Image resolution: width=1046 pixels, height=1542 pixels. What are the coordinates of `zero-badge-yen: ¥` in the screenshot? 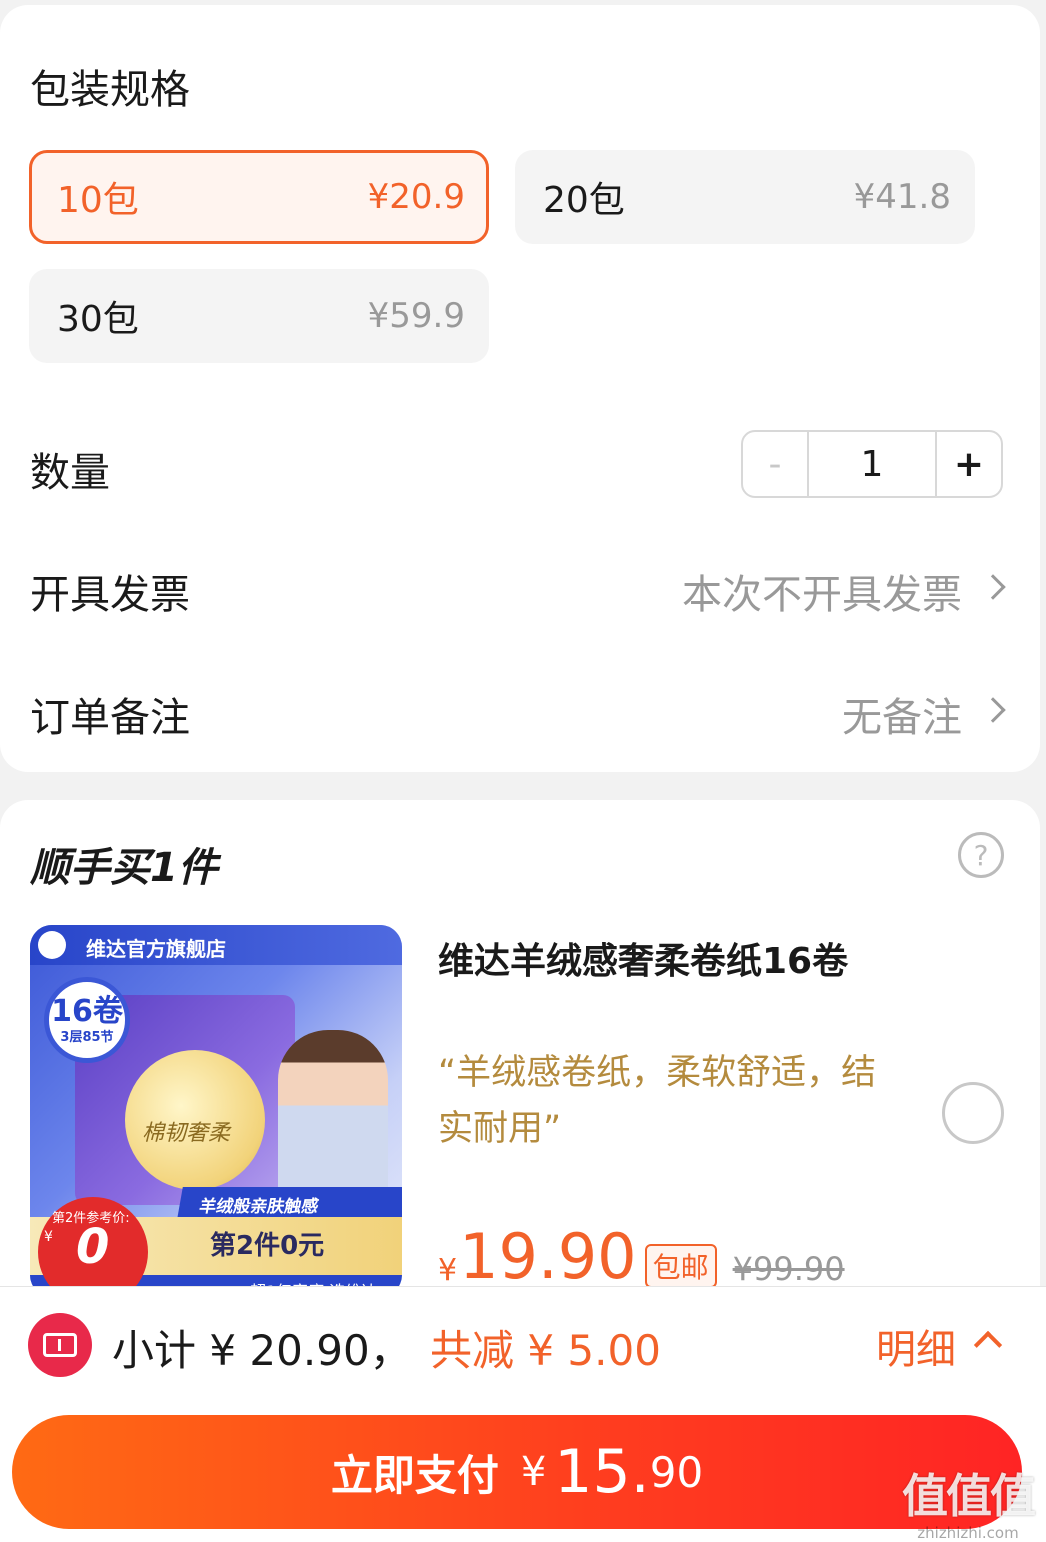 It's located at (48, 1237).